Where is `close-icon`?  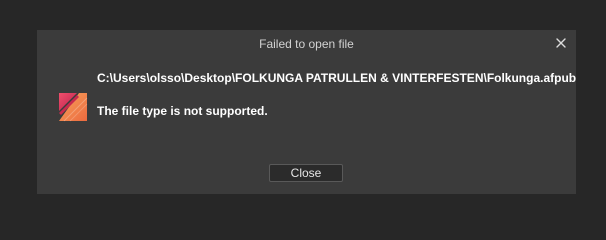 close-icon is located at coordinates (561, 43).